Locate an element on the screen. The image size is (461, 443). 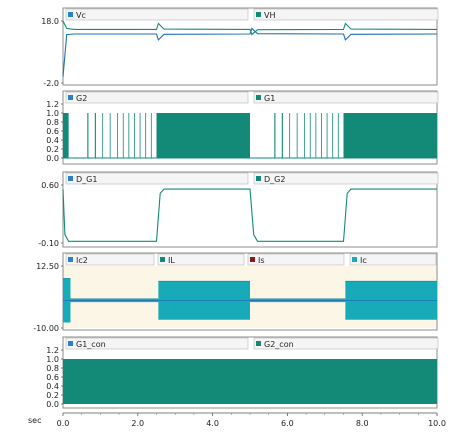
x-tick-label: 10.0 is located at coordinates (437, 423).